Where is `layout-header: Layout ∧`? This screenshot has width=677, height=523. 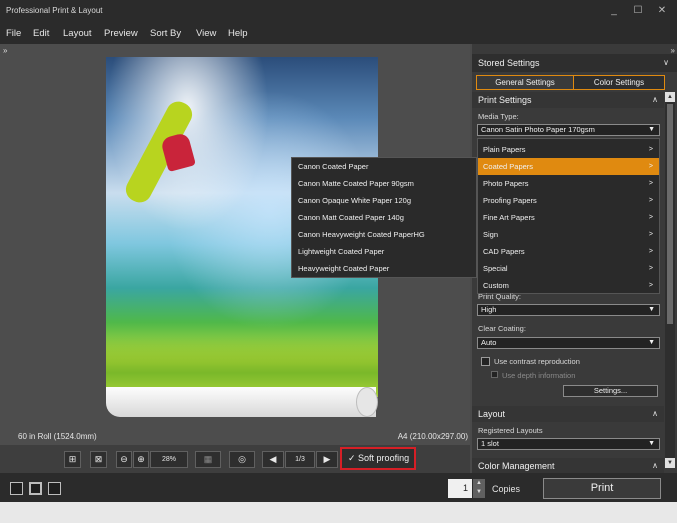 layout-header: Layout ∧ is located at coordinates (568, 414).